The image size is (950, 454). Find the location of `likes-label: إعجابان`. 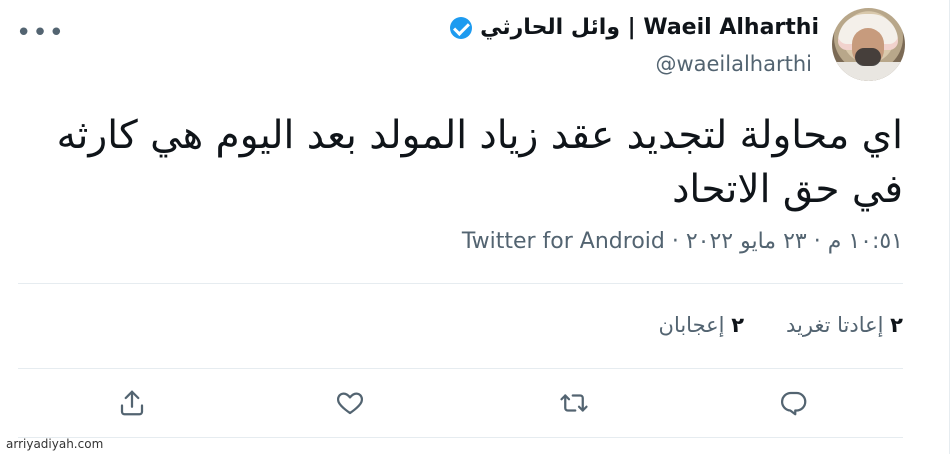

likes-label: إعجابان is located at coordinates (691, 325).